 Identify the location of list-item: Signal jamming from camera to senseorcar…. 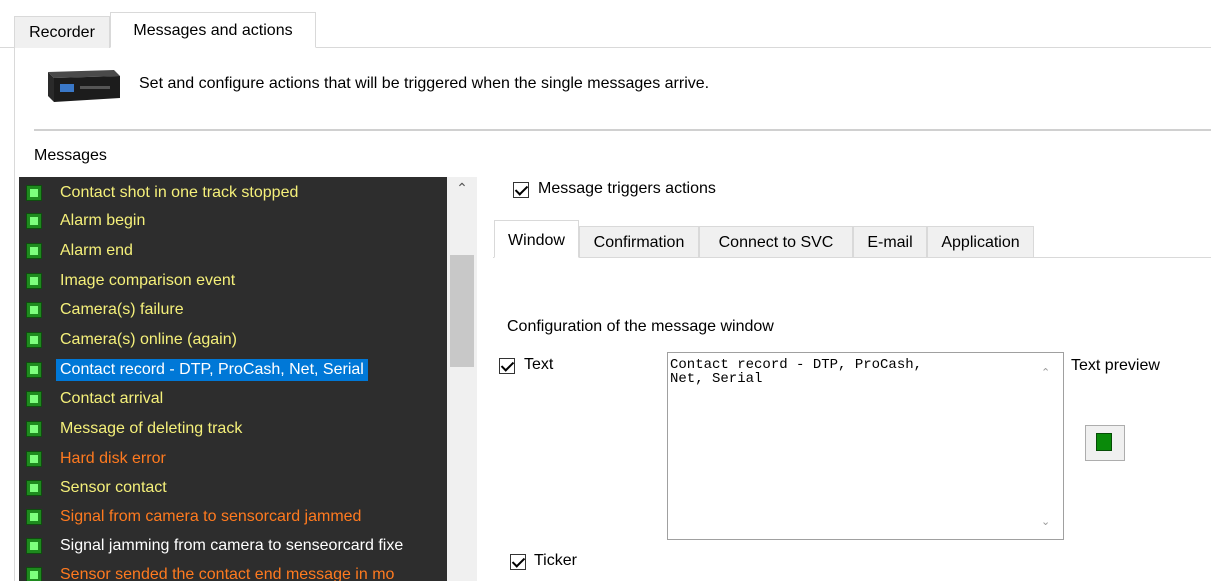
(239, 547).